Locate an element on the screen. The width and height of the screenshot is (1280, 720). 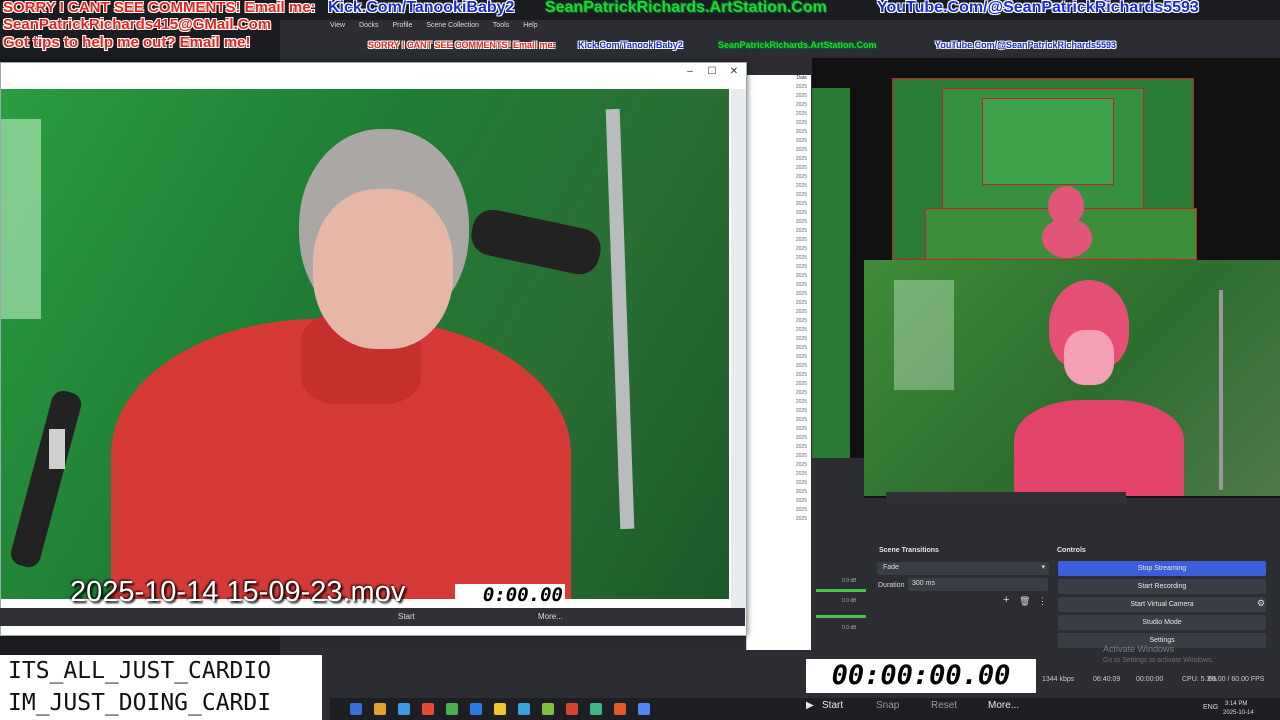
banner-youtube-link: YouTube.Com/@SeanPatrickRichards5593 is located at coordinates (1038, 8).